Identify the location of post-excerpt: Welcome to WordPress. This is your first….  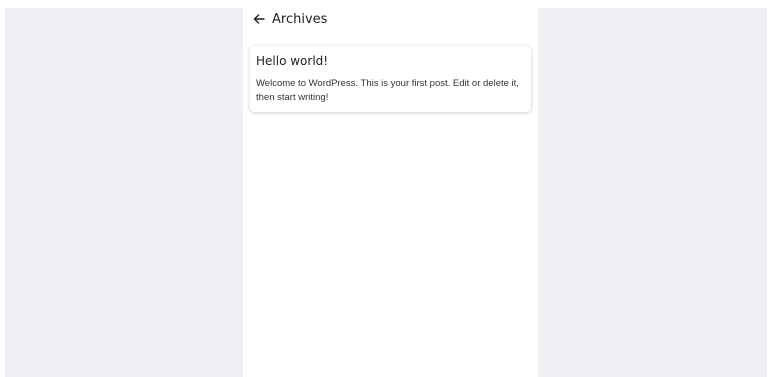
(387, 90).